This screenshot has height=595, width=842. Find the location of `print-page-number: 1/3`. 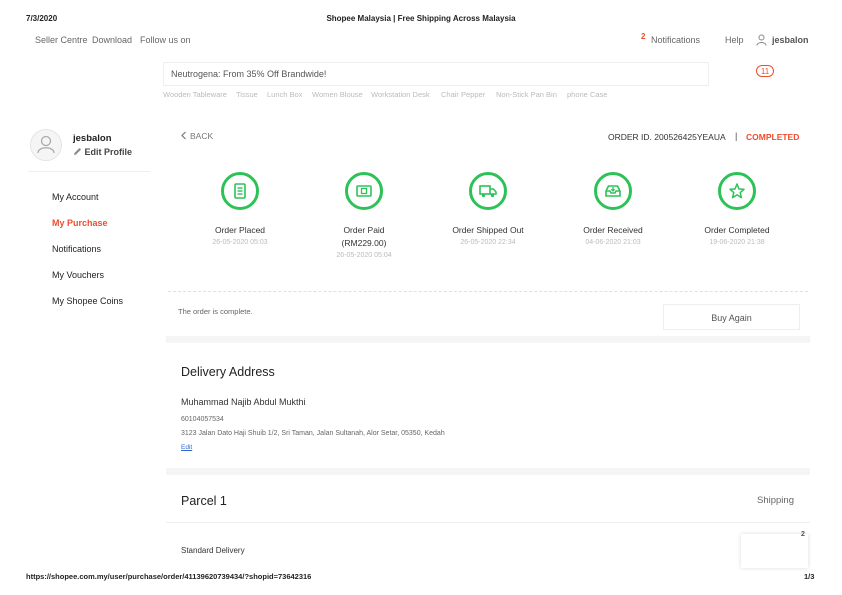

print-page-number: 1/3 is located at coordinates (809, 576).